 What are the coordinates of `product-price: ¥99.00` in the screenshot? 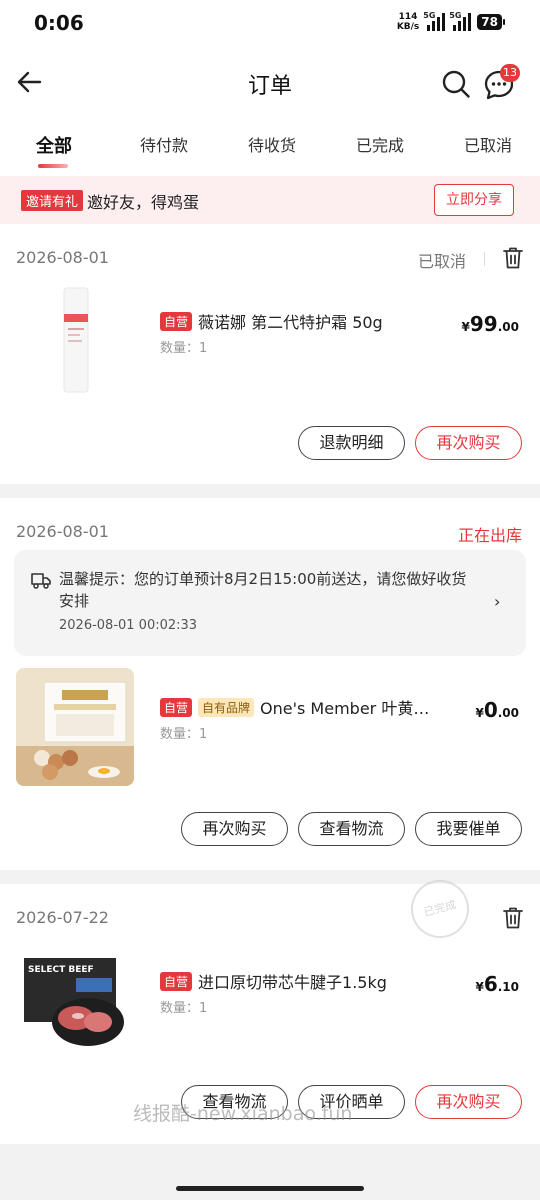 It's located at (490, 324).